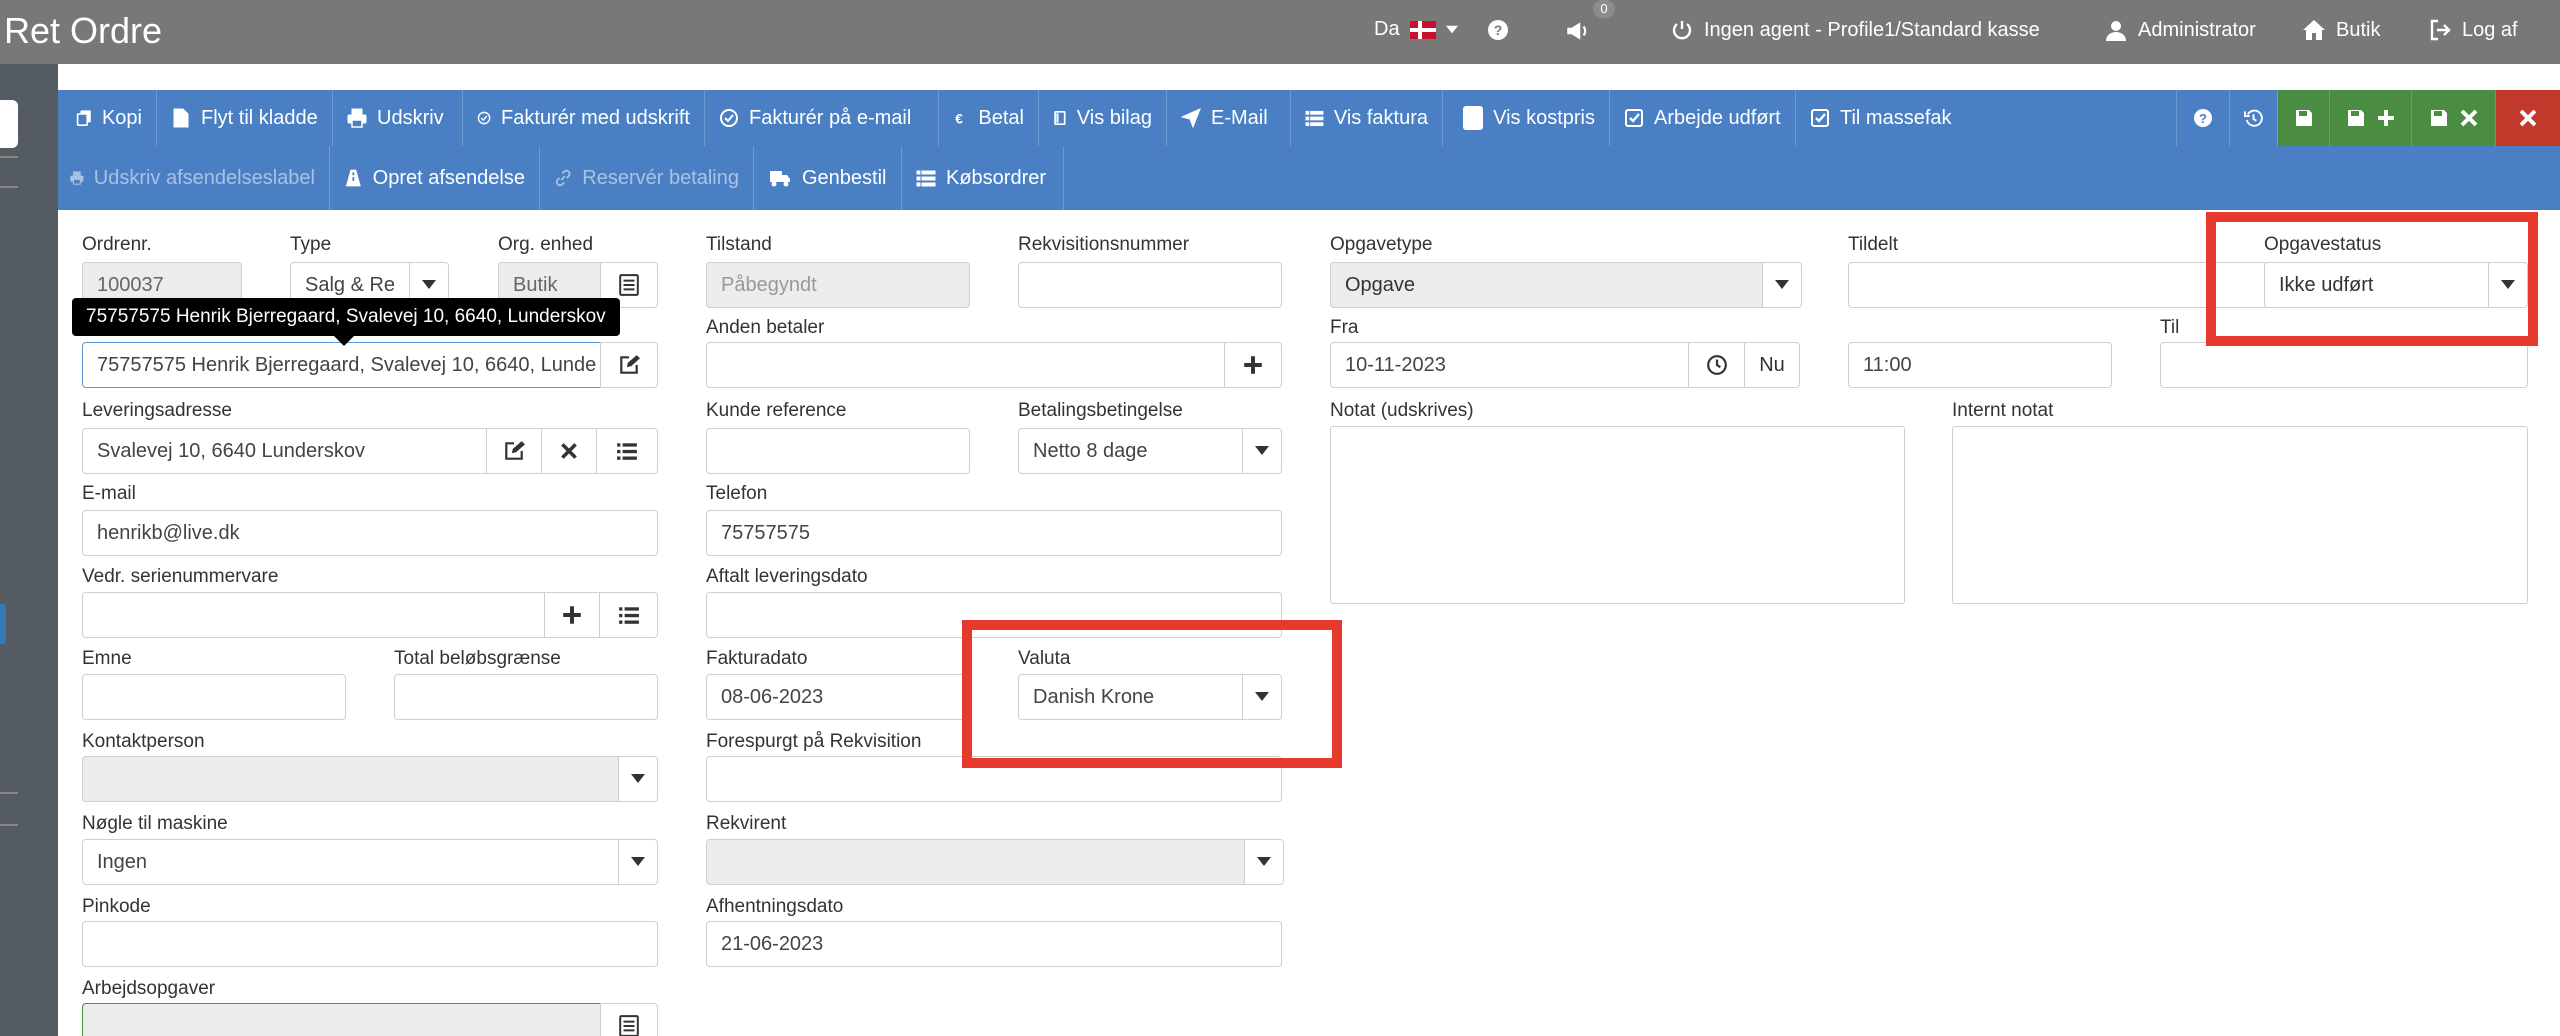  I want to click on help-icon: ?, so click(1498, 30).